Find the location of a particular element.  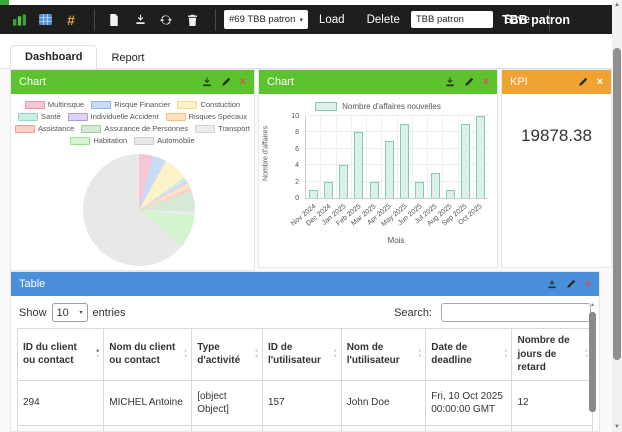

column-header: Nom du client ou contact ▲ ▼ is located at coordinates (148, 354).